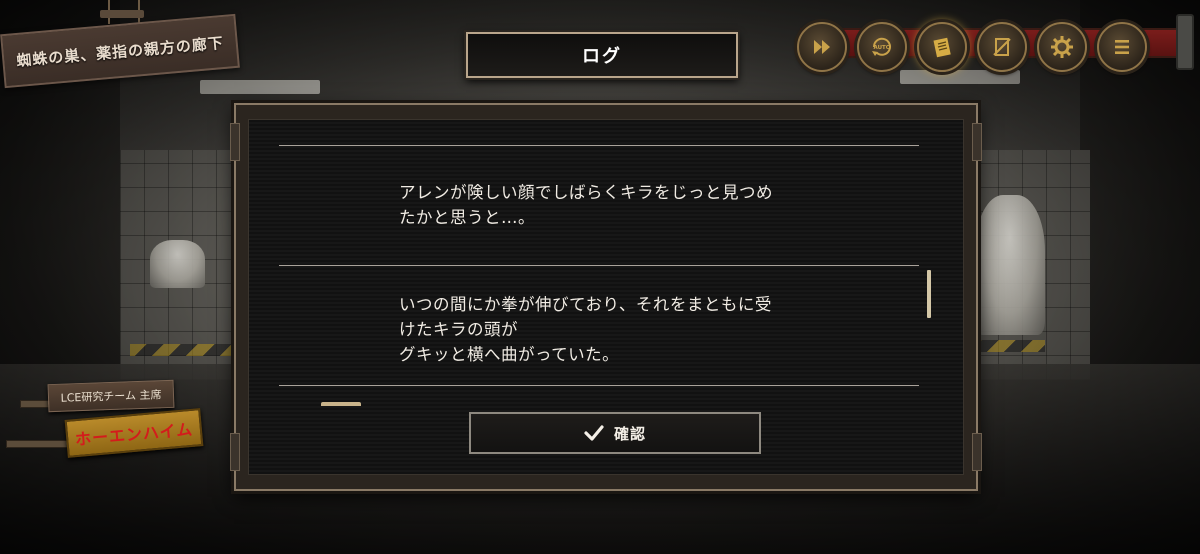 The width and height of the screenshot is (1200, 554). I want to click on confirm-button: 確認, so click(615, 433).